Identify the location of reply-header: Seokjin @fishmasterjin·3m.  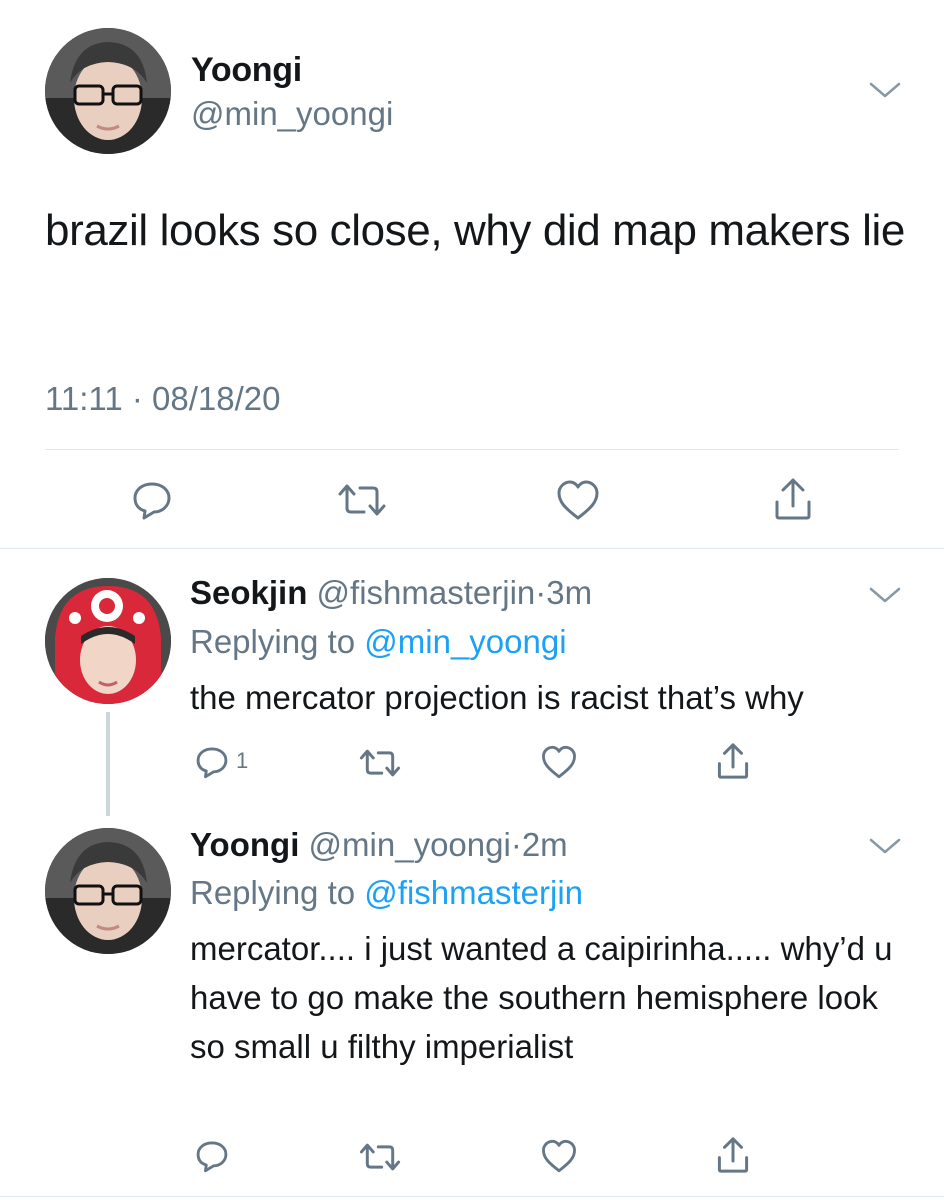
(391, 593).